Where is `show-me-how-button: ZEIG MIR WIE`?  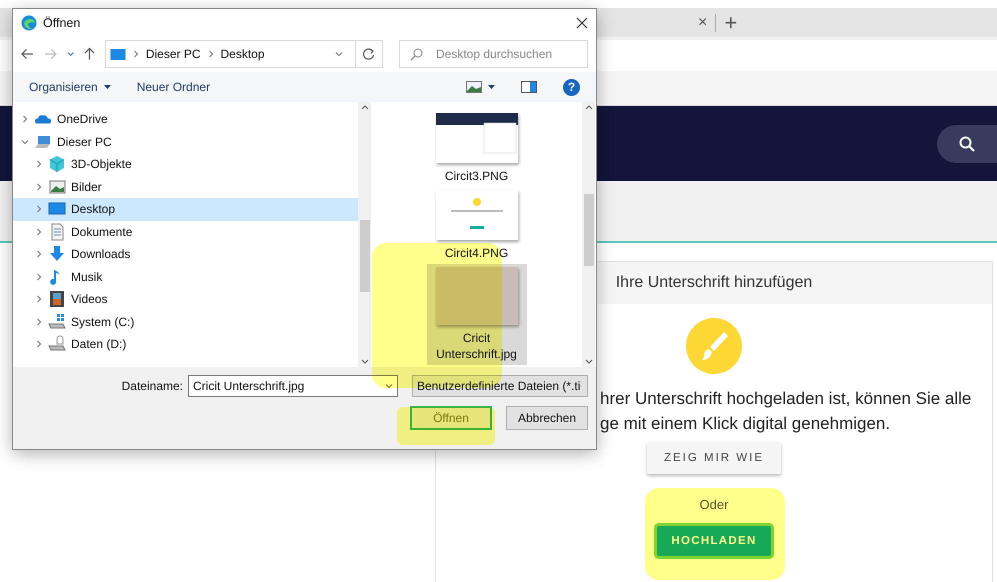 show-me-how-button: ZEIG MIR WIE is located at coordinates (714, 458).